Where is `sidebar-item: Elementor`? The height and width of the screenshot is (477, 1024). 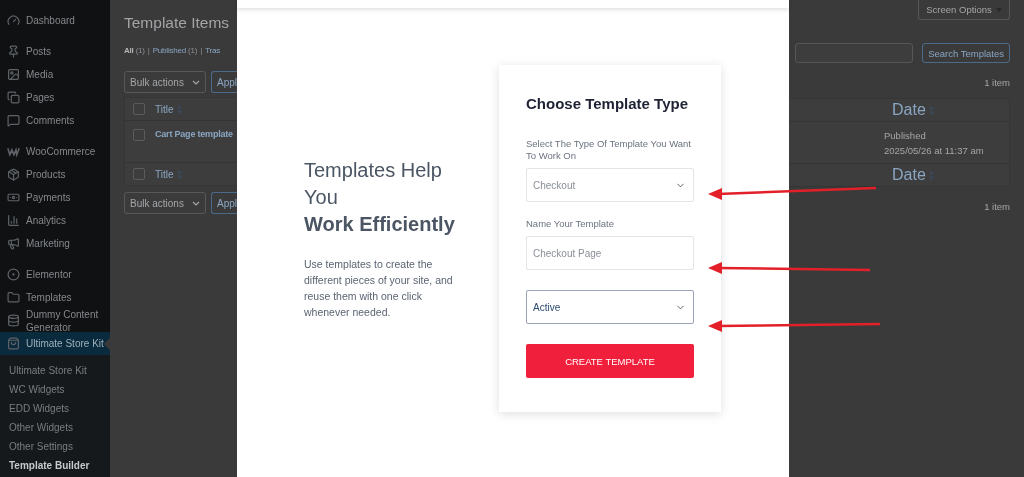
sidebar-item: Elementor is located at coordinates (55, 274).